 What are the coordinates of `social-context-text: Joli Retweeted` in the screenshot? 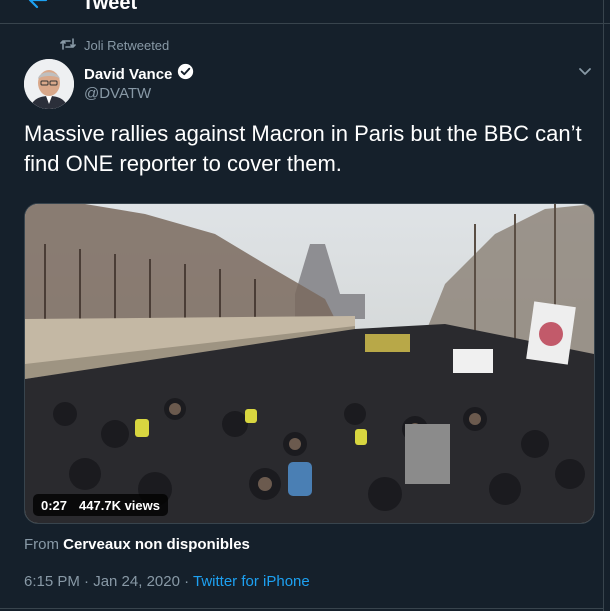 It's located at (127, 45).